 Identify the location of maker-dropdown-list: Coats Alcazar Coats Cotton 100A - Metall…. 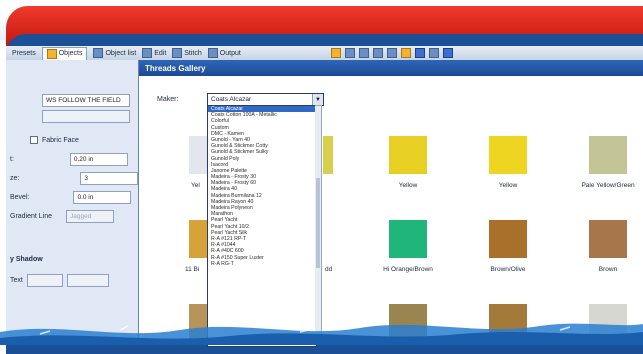
(262, 226).